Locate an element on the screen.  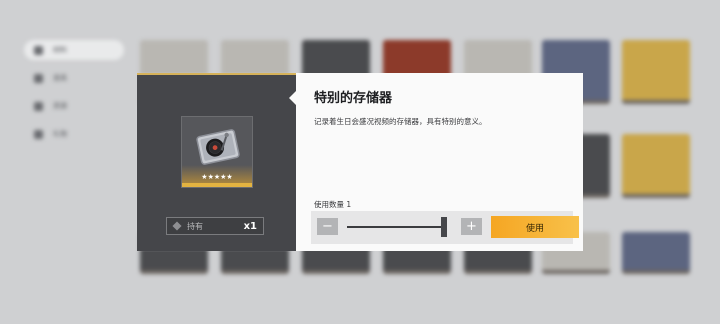
owned-label: 持有 is located at coordinates (195, 226).